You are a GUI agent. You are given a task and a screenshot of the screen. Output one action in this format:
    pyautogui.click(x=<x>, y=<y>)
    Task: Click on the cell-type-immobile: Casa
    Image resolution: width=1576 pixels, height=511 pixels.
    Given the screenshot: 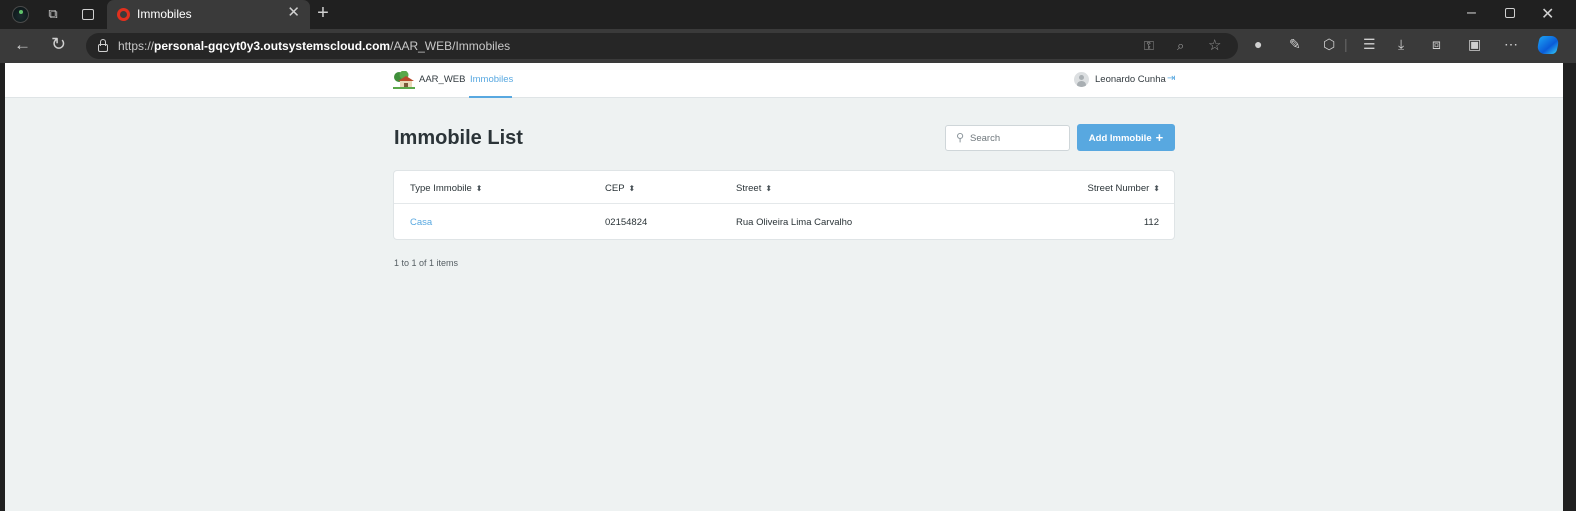 What is the action you would take?
    pyautogui.click(x=421, y=222)
    